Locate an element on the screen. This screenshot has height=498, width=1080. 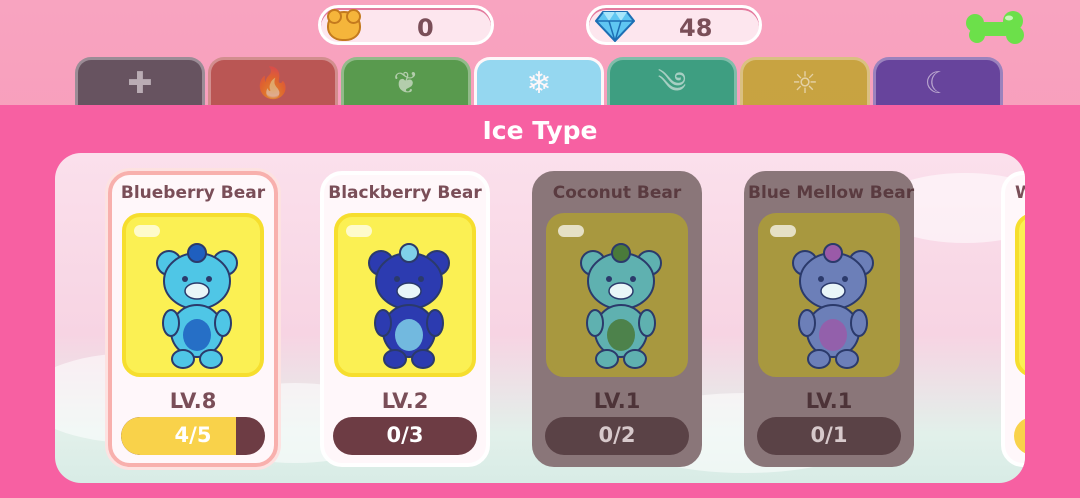
progress-text: 4/5 is located at coordinates (193, 435).